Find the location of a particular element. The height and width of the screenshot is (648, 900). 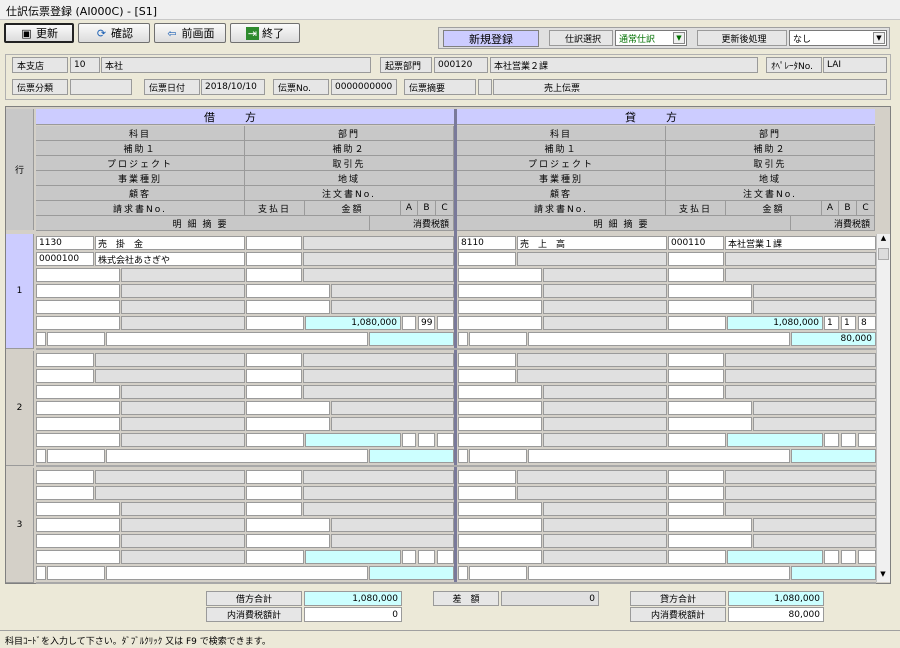

debit-customer-code is located at coordinates (78, 424).